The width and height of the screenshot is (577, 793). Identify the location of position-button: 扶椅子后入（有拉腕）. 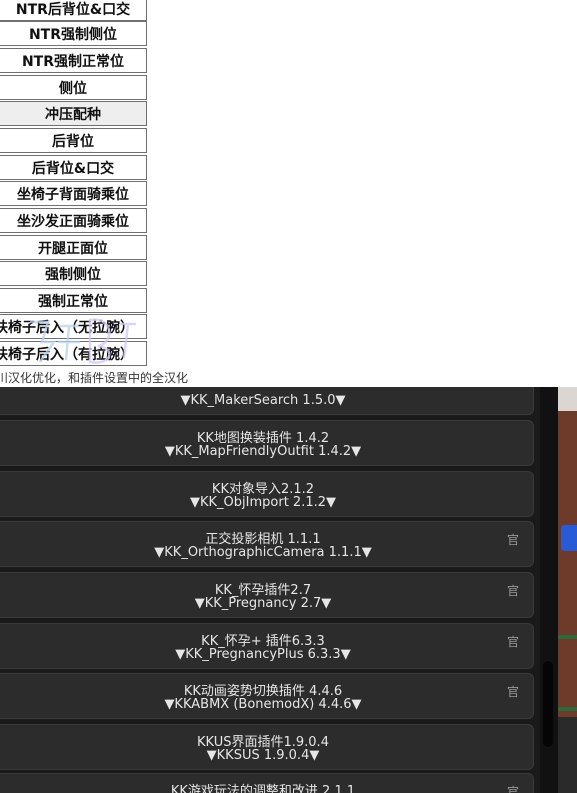
(73, 353).